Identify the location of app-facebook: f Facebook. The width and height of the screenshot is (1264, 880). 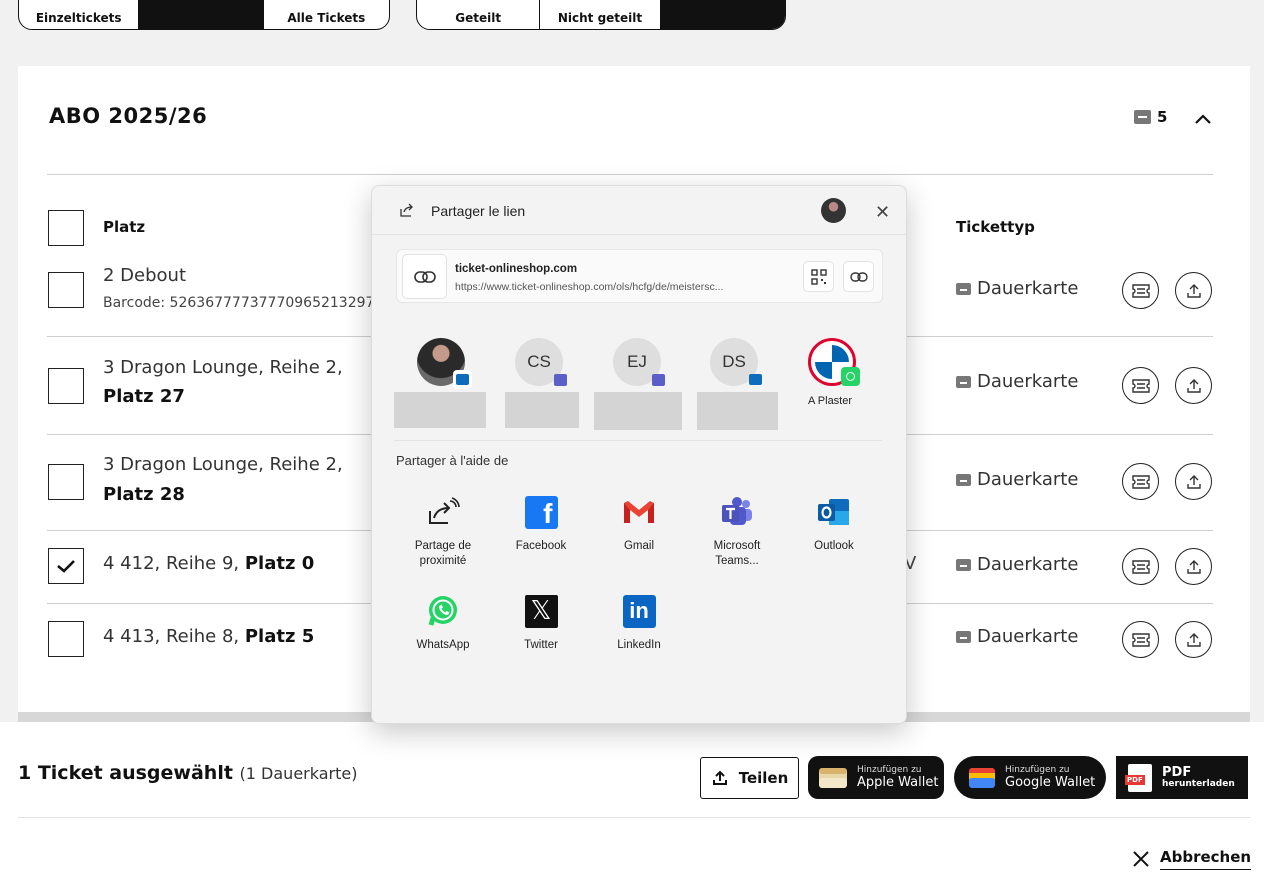
(541, 524).